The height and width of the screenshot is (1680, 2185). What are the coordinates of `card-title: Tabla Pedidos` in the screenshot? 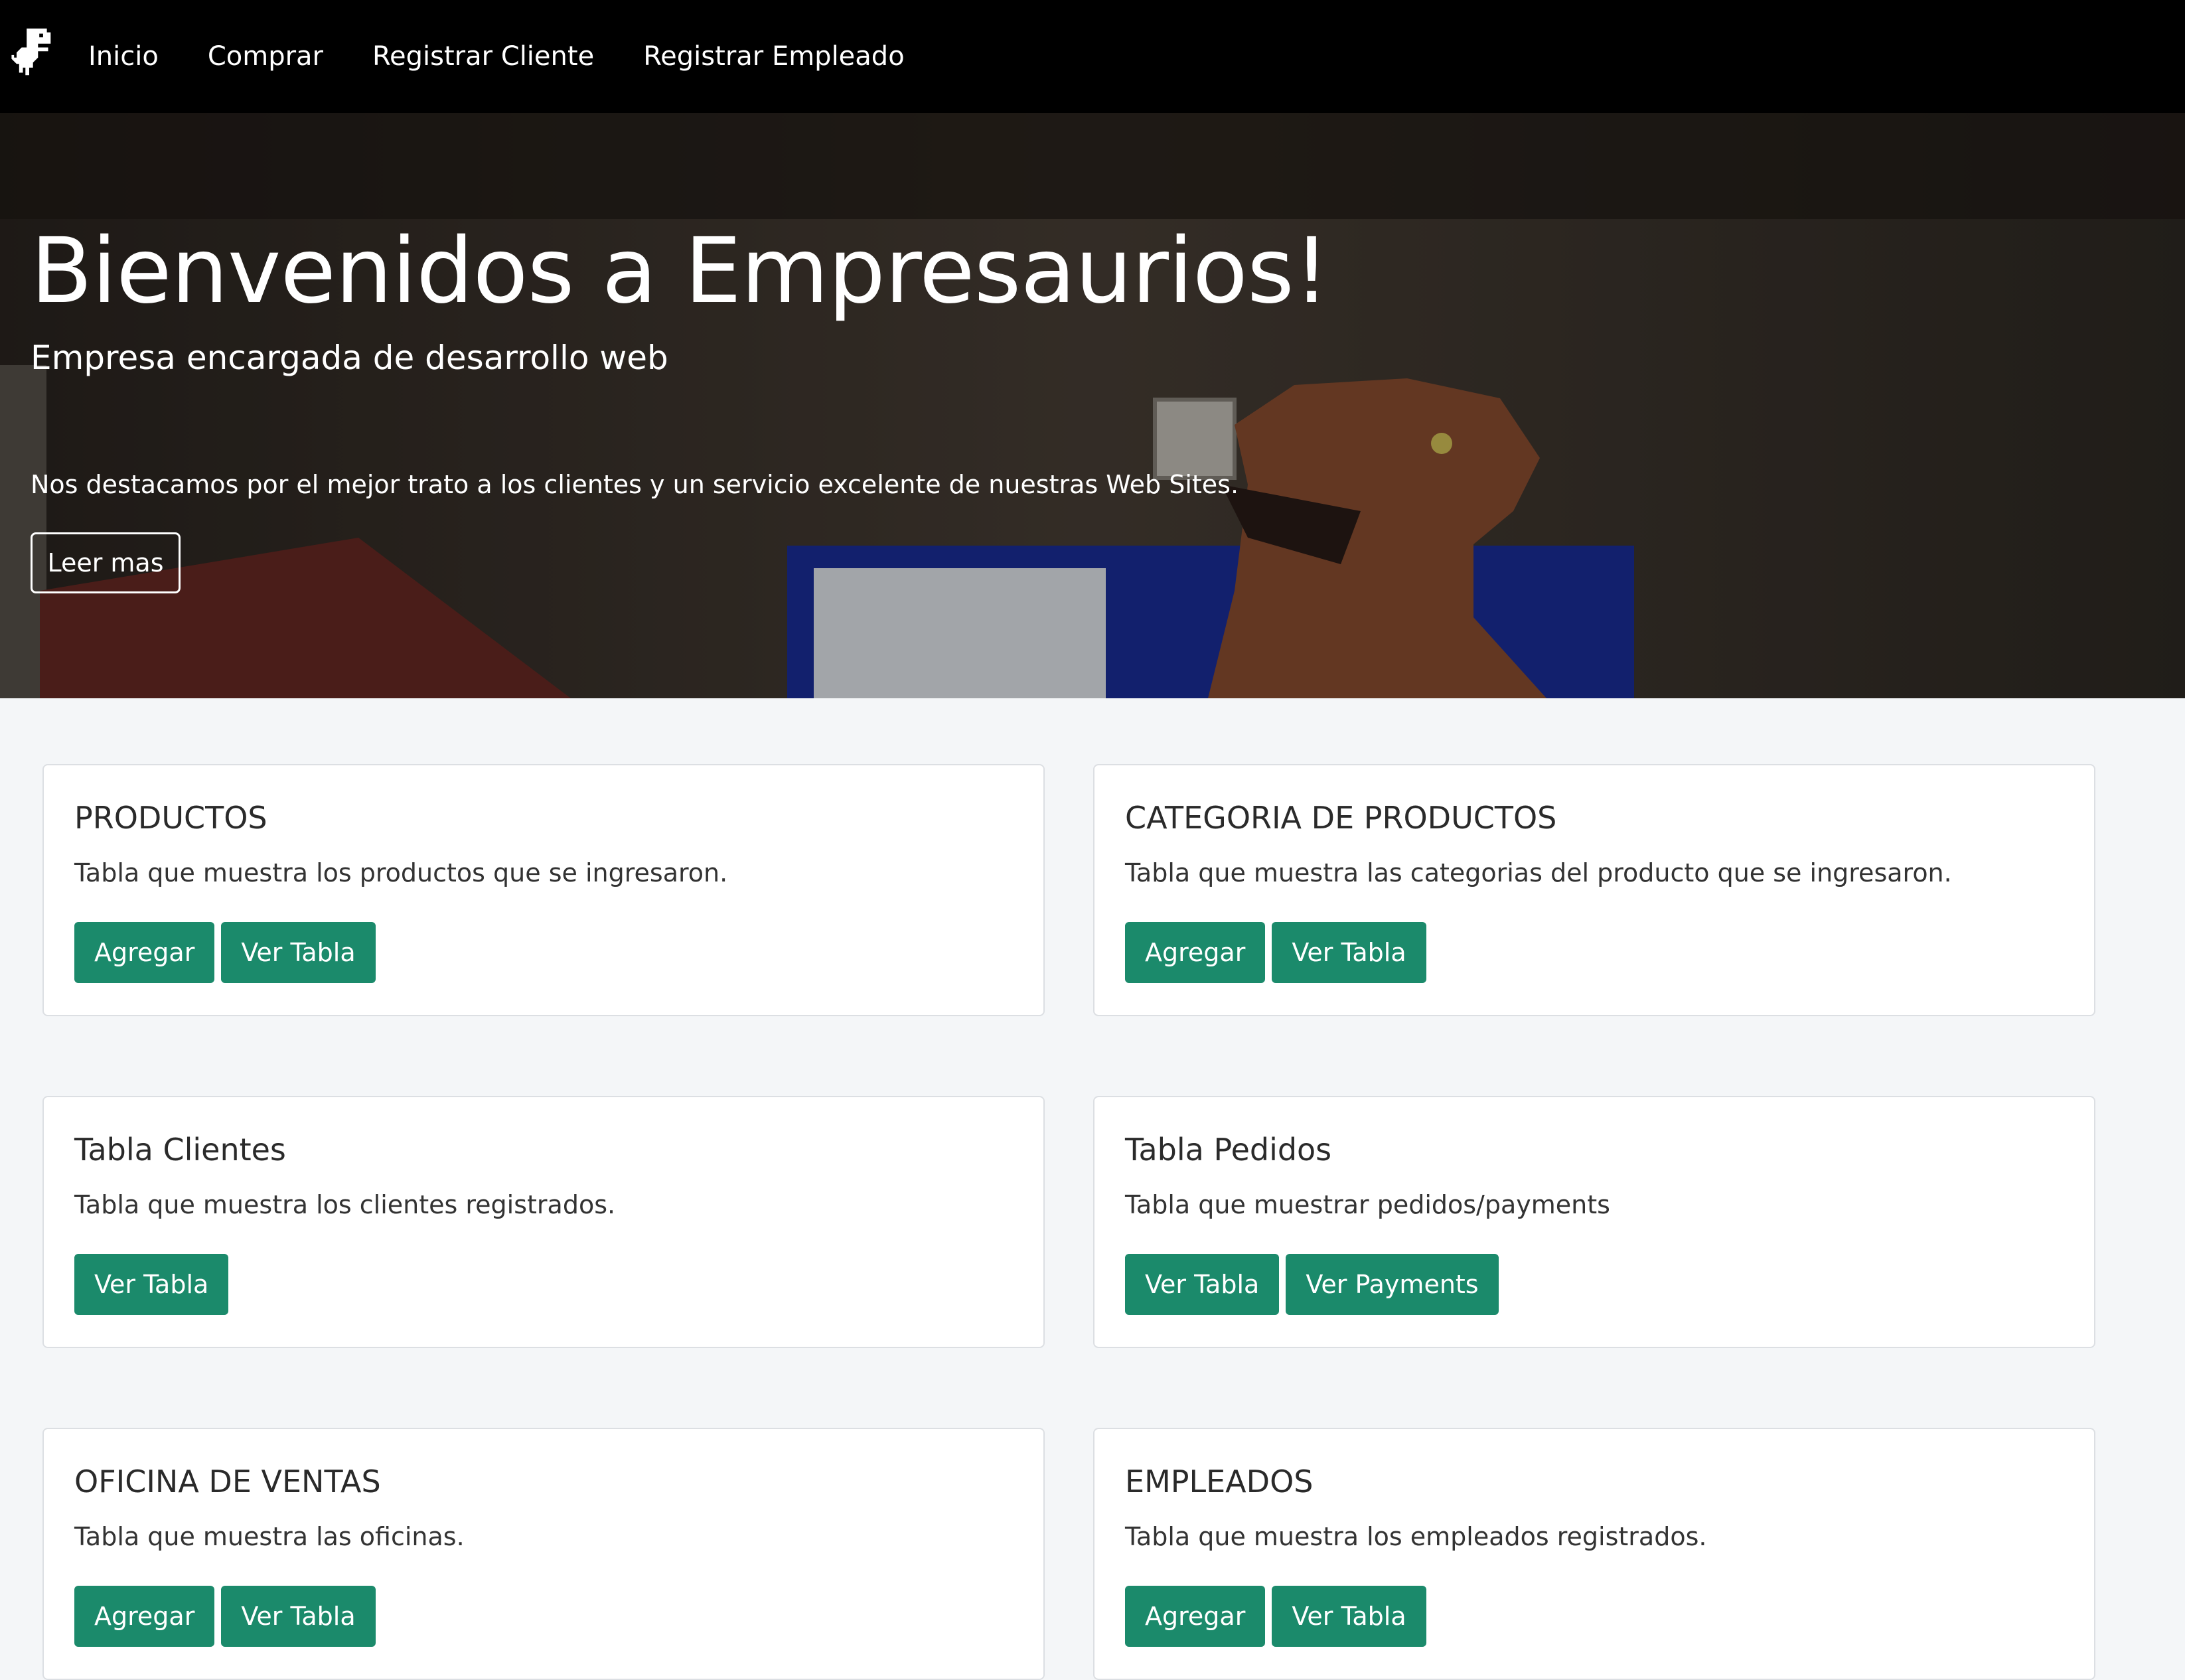 It's located at (1228, 1150).